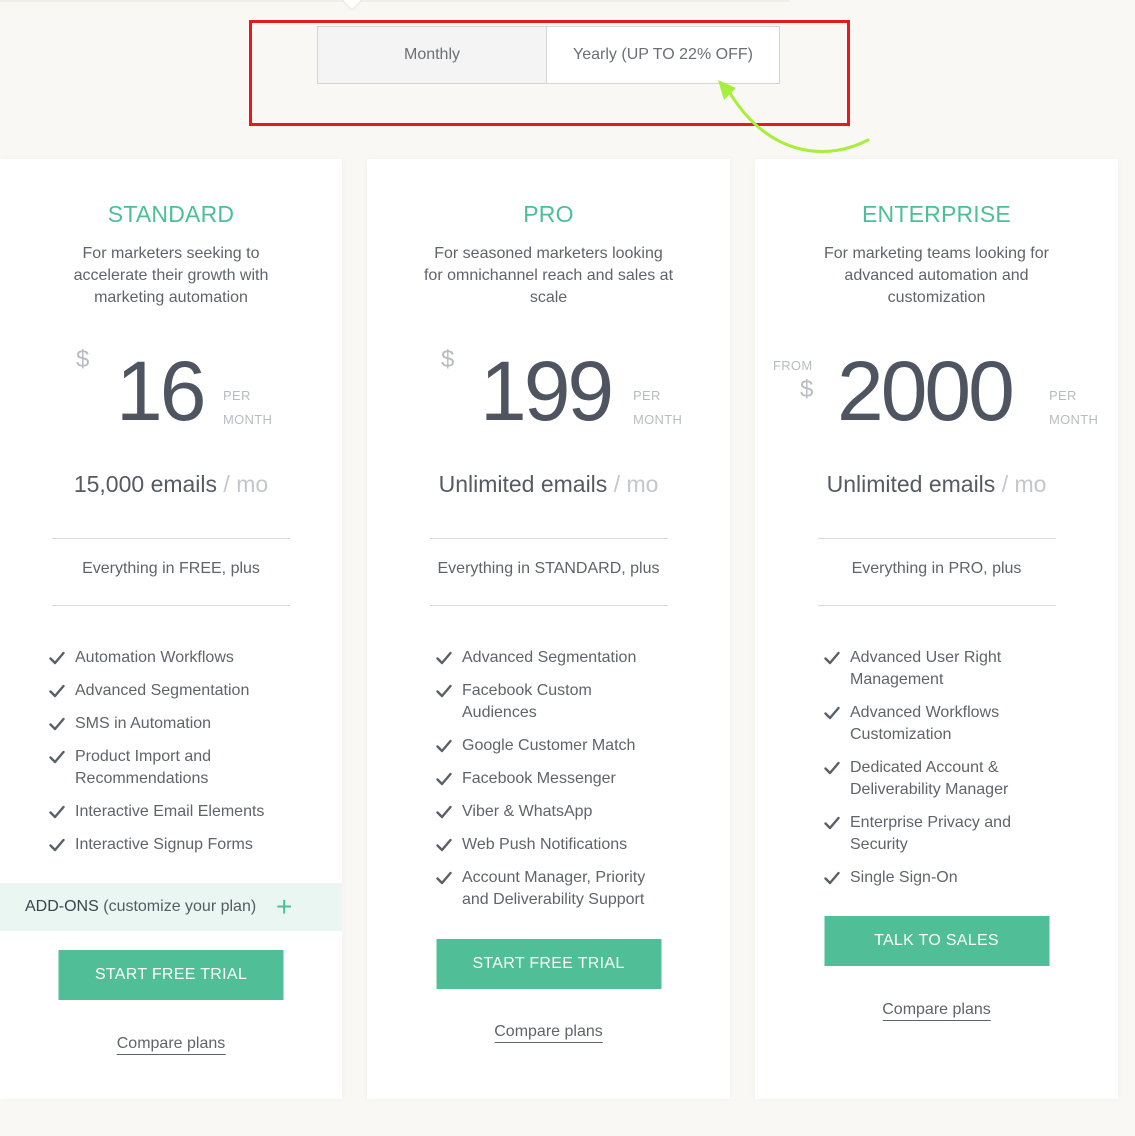 Image resolution: width=1135 pixels, height=1136 pixels. Describe the element at coordinates (936, 214) in the screenshot. I see `plan-name: ENTERPRISE` at that location.